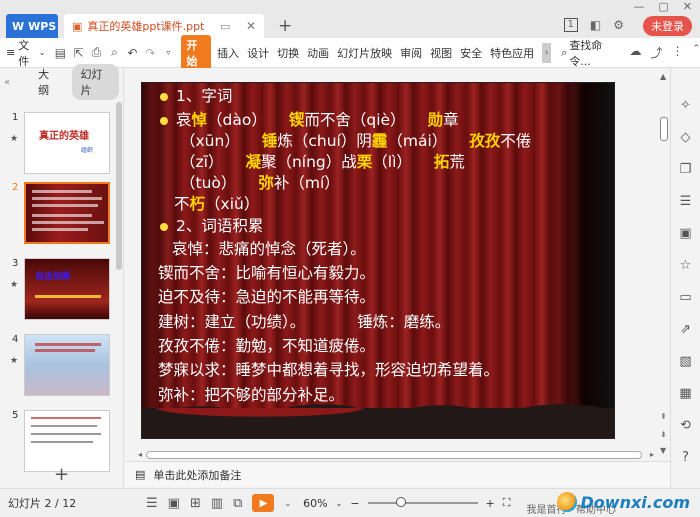 This screenshot has width=700, height=517. What do you see at coordinates (329, 370) in the screenshot?
I see `slide-line-13: 梦寐以求：睡梦中都想着寻找，形容迫切希望着。` at bounding box center [329, 370].